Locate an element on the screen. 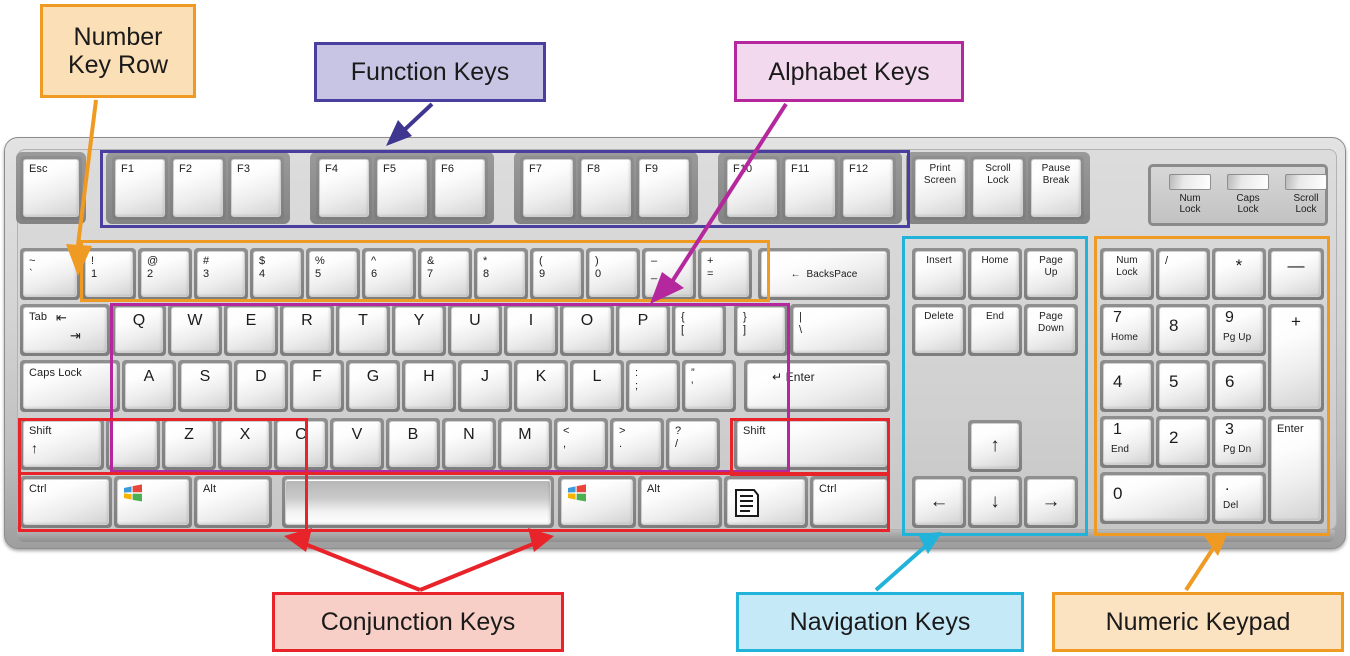  key-numpad-multiply: * is located at coordinates (1239, 274).